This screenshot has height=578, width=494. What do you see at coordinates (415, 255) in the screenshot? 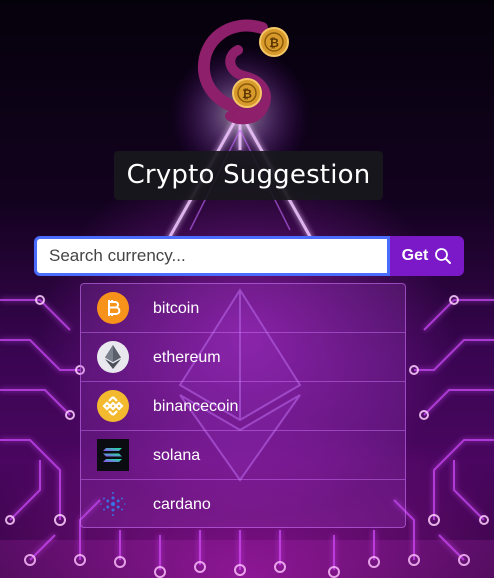
I see `get-button-label: Get` at bounding box center [415, 255].